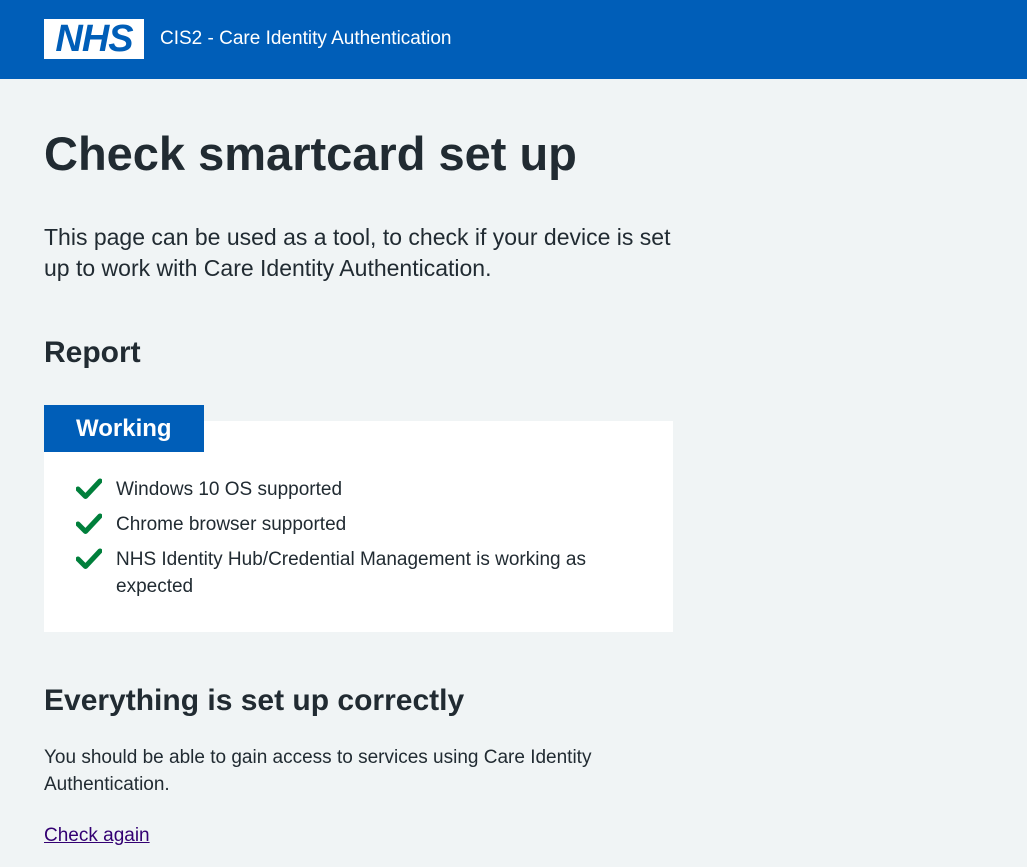 The height and width of the screenshot is (867, 1027). What do you see at coordinates (356, 524) in the screenshot?
I see `check-item-browser: Chrome browser supported` at bounding box center [356, 524].